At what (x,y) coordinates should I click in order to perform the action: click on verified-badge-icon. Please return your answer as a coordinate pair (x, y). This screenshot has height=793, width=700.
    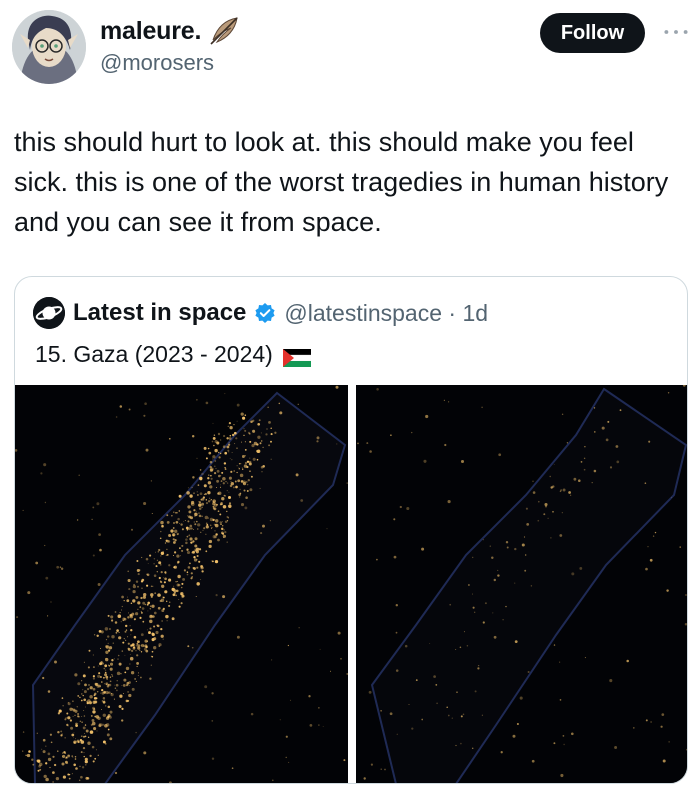
    Looking at the image, I should click on (265, 313).